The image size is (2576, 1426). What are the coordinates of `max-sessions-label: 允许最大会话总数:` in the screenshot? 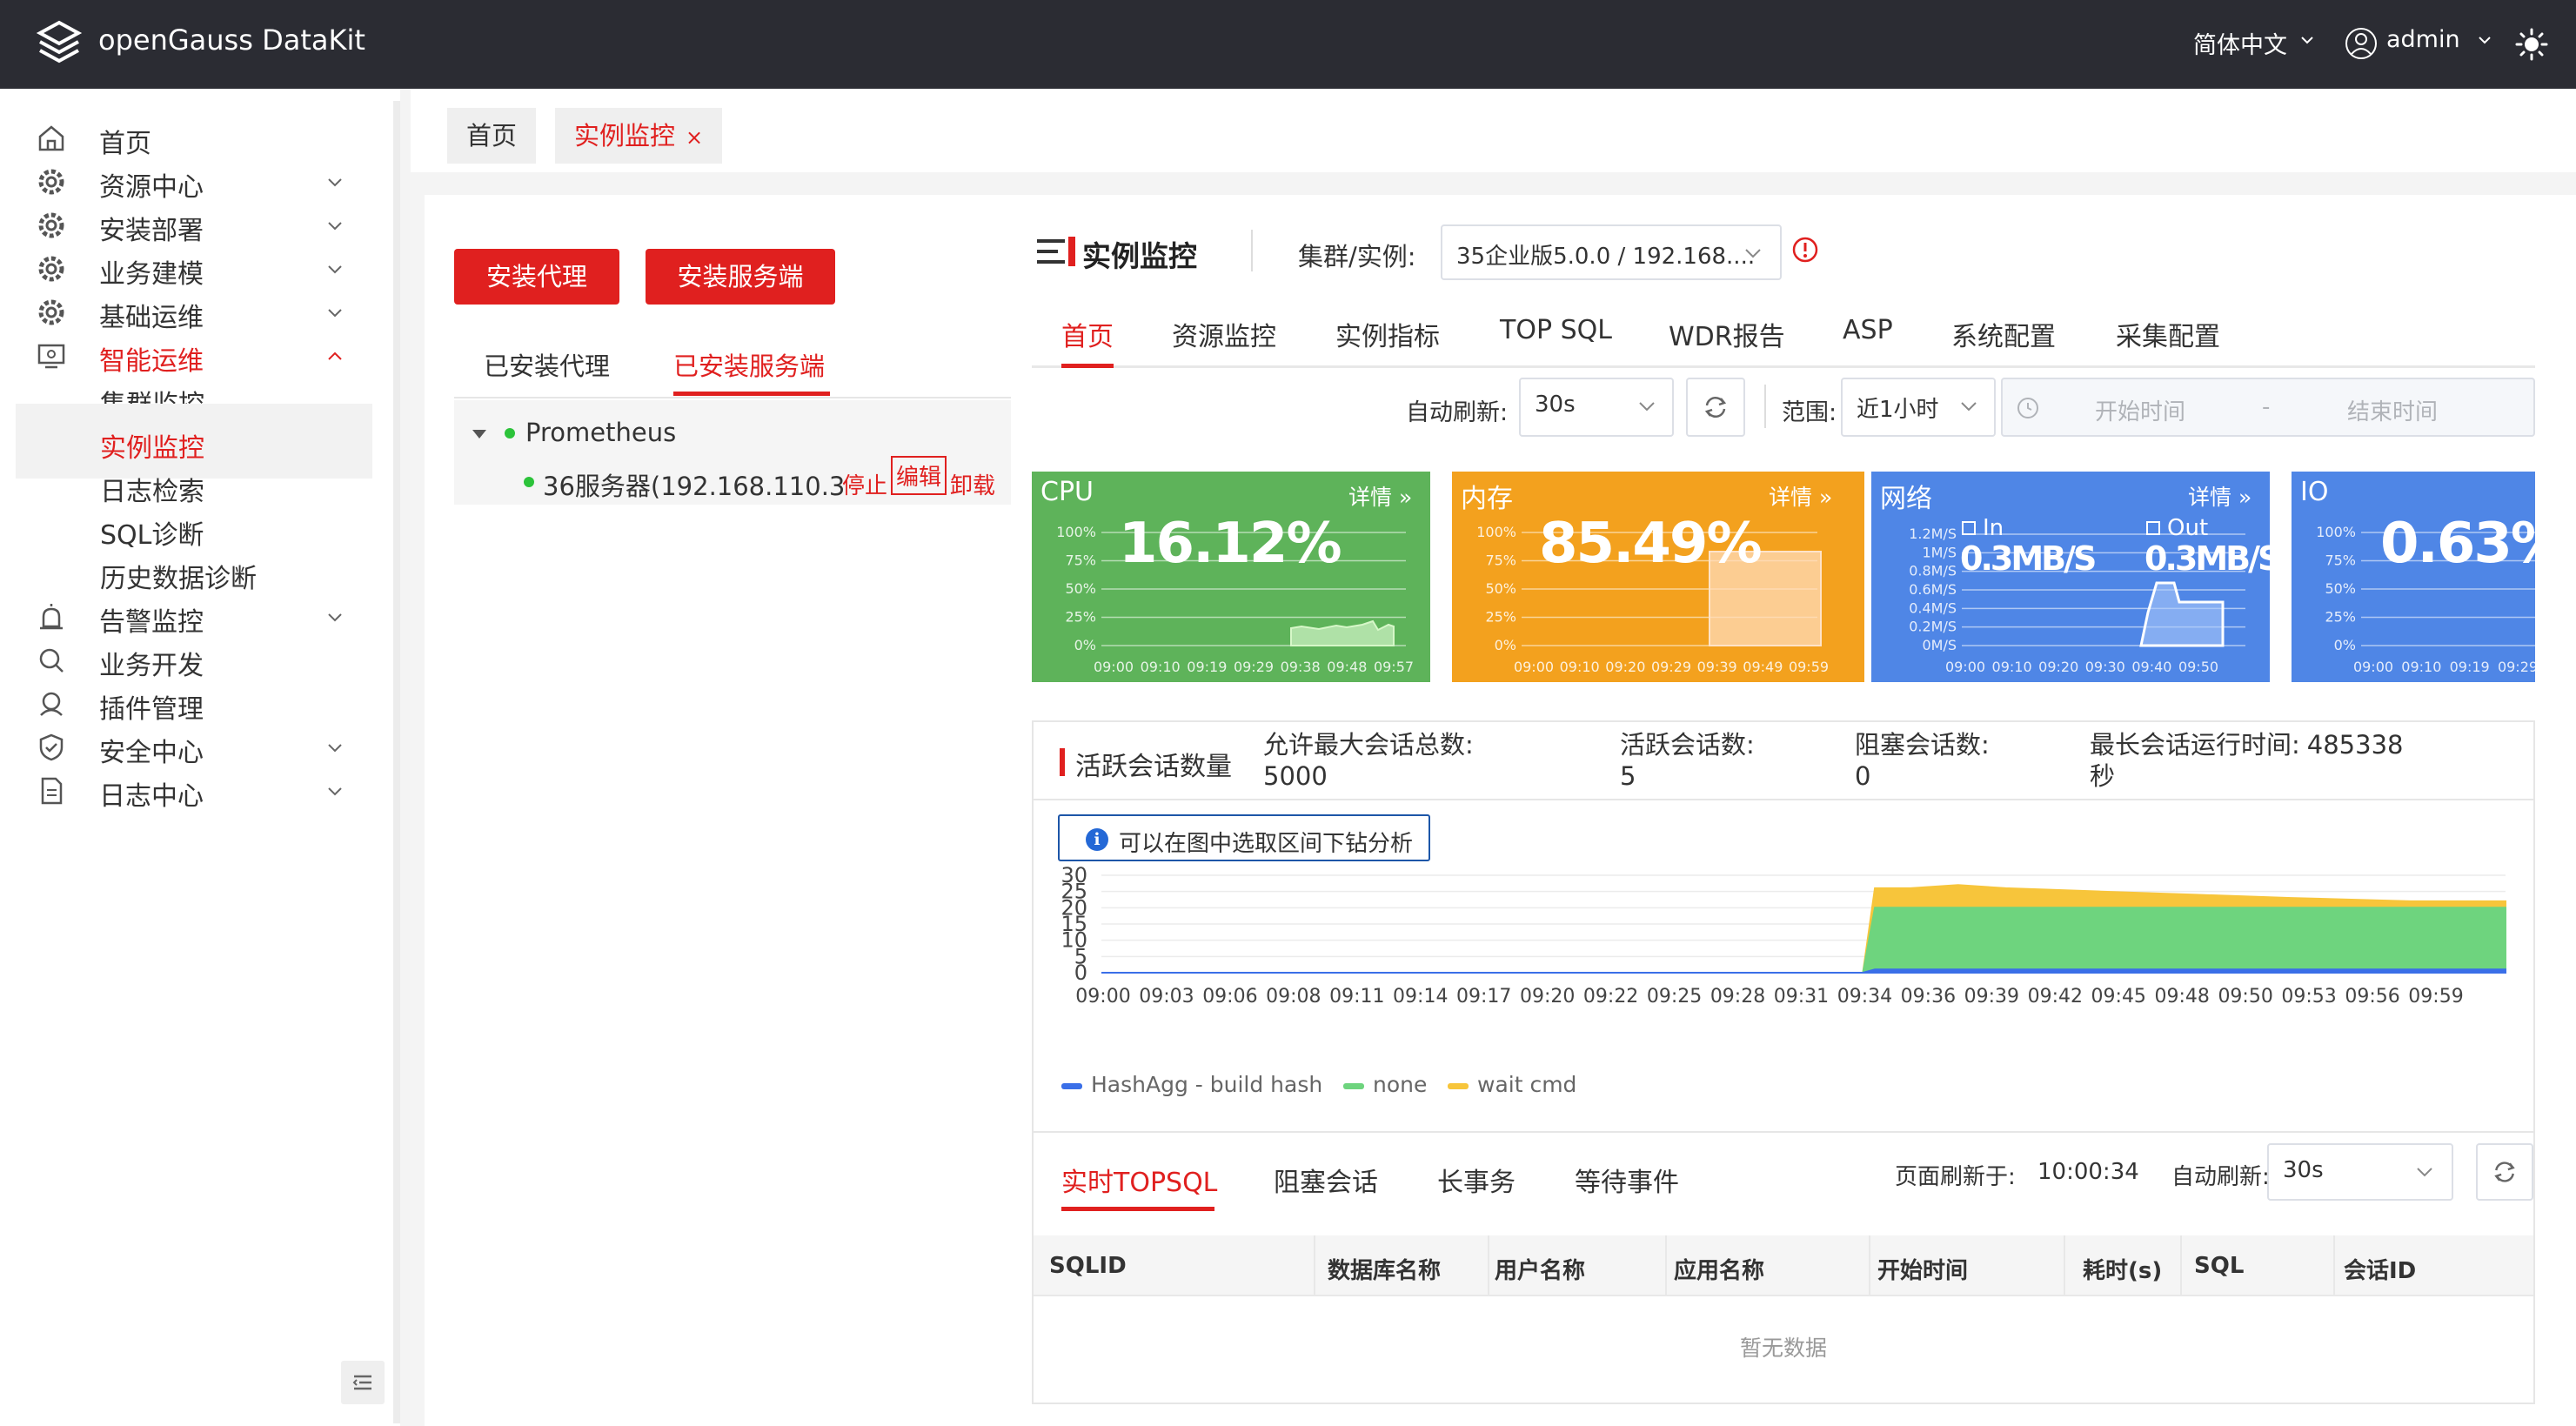 It's located at (1368, 745).